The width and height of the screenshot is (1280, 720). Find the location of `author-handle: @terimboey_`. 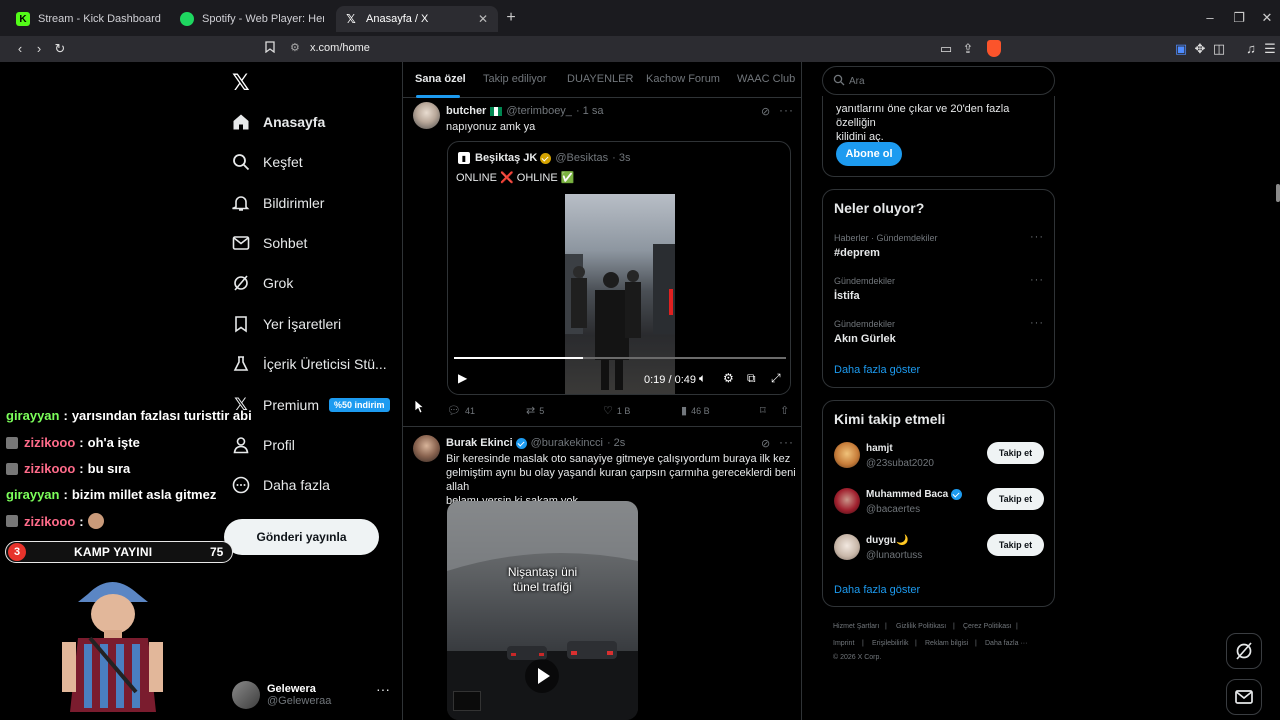

author-handle: @terimboey_ is located at coordinates (539, 111).